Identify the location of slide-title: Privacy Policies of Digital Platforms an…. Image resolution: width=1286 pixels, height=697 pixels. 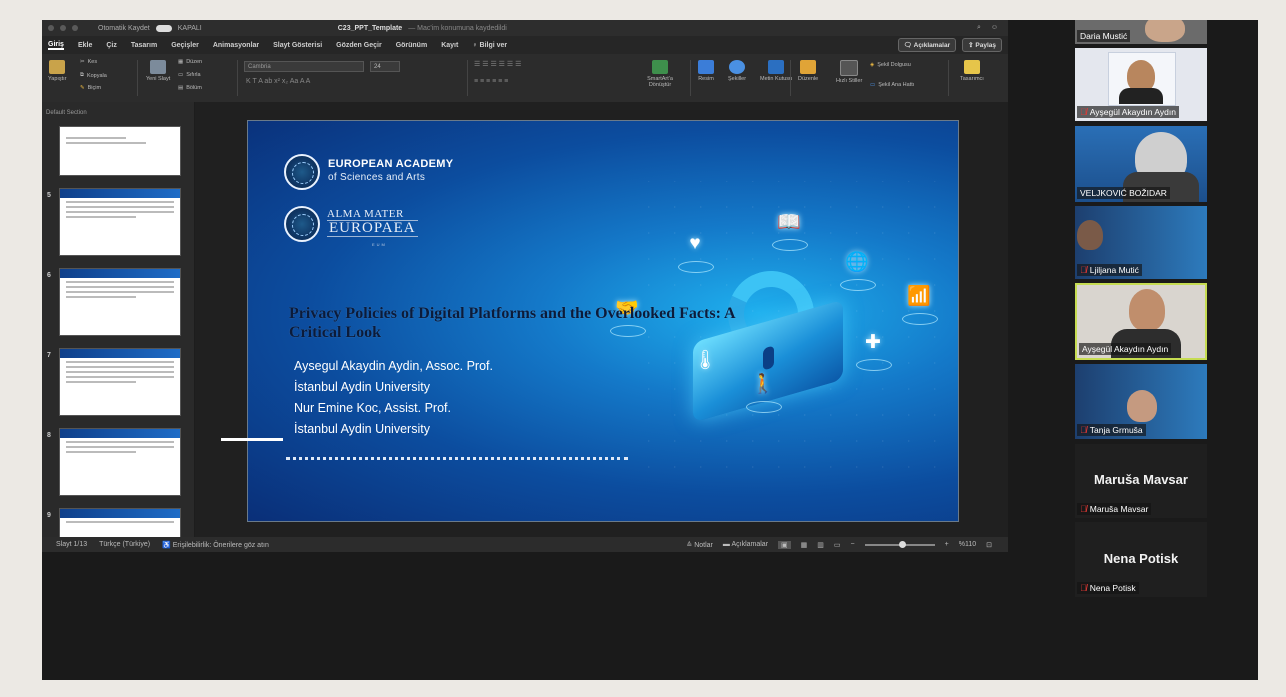
(534, 323).